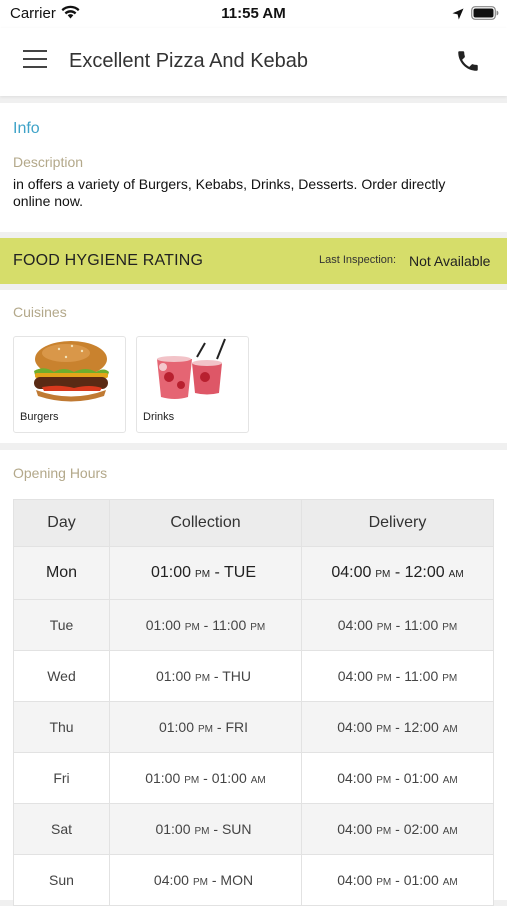  I want to click on table-row: Fri 01:00 PM - 01:00 AM 04:00 PM - 01:00 AM, so click(253, 778).